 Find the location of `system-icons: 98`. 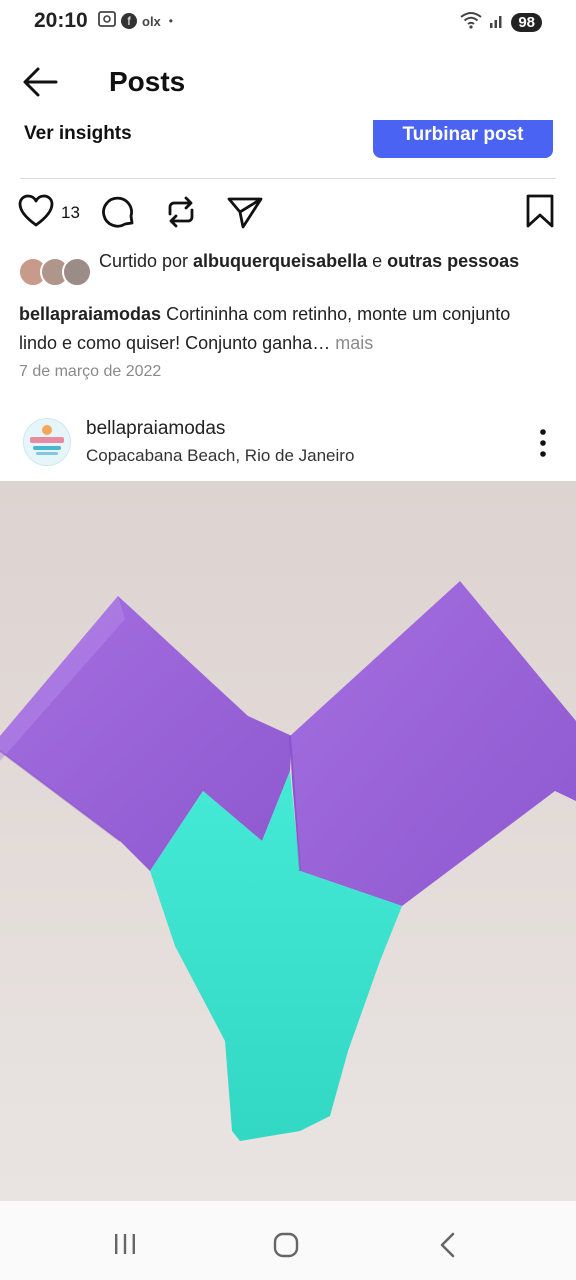

system-icons: 98 is located at coordinates (500, 22).